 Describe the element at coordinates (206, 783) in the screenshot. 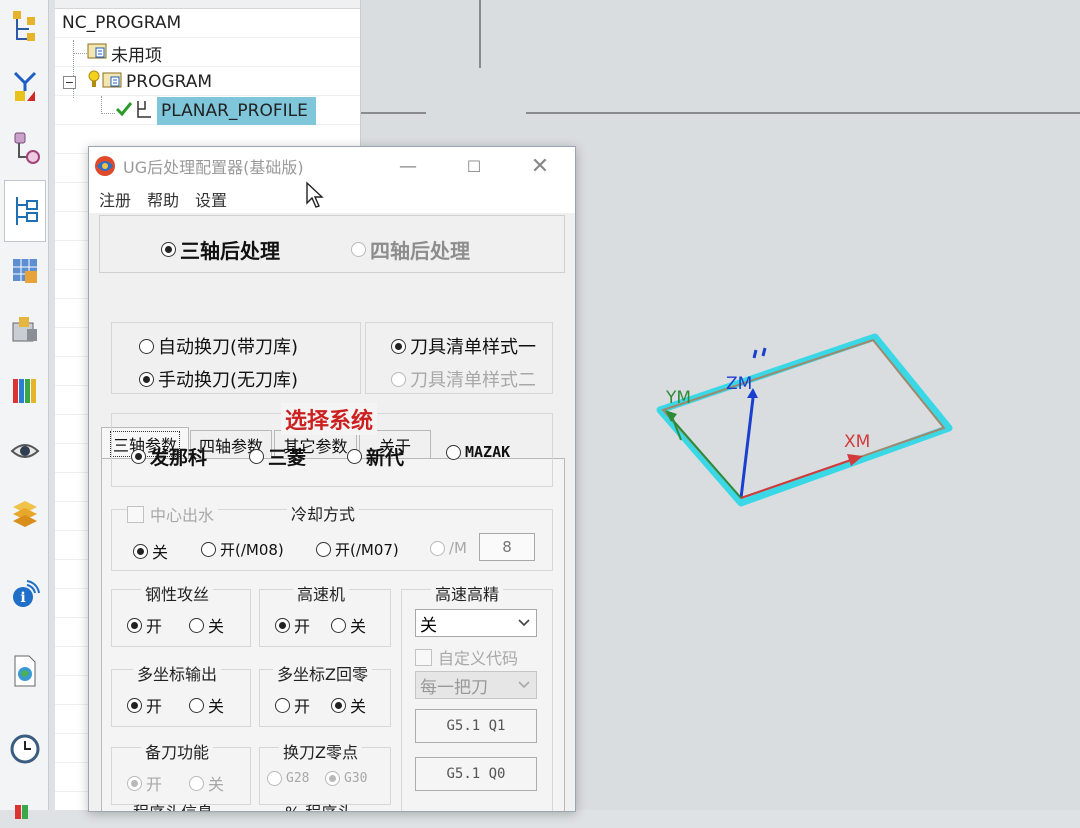

I see `radio-spare-tool-off: 关` at that location.